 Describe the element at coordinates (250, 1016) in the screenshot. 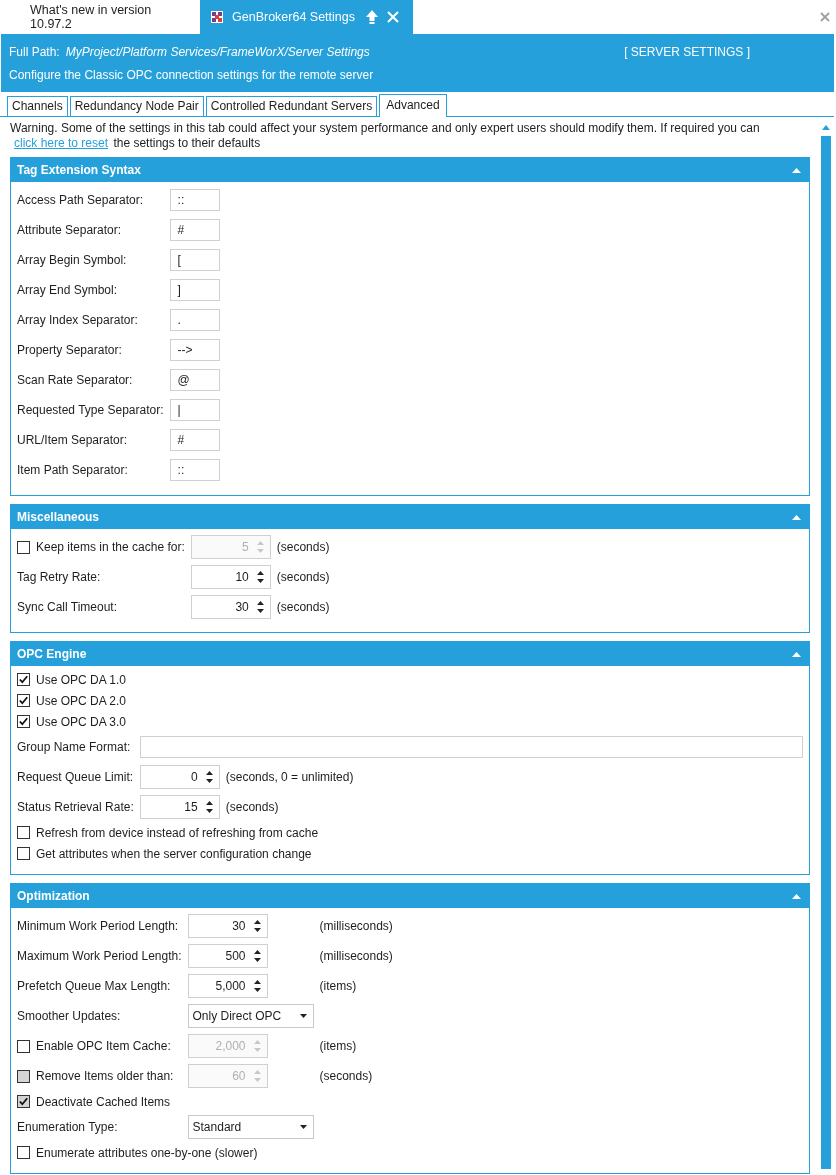

I see `dropdown: Only Direct OPC` at that location.